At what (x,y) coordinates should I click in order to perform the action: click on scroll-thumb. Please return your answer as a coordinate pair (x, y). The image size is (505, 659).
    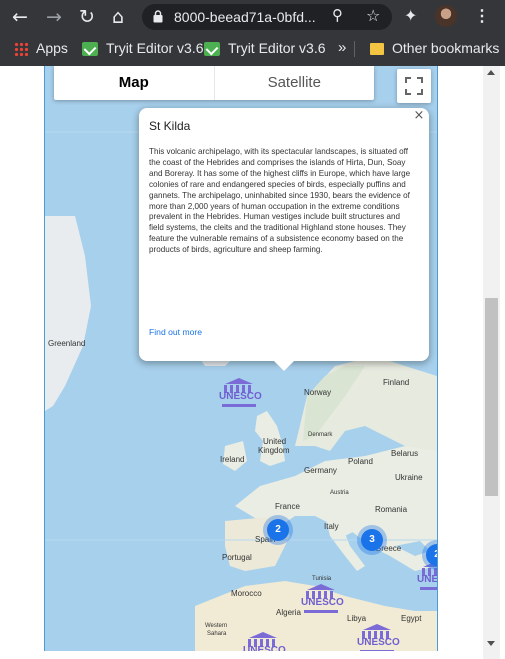
    Looking at the image, I should click on (491, 397).